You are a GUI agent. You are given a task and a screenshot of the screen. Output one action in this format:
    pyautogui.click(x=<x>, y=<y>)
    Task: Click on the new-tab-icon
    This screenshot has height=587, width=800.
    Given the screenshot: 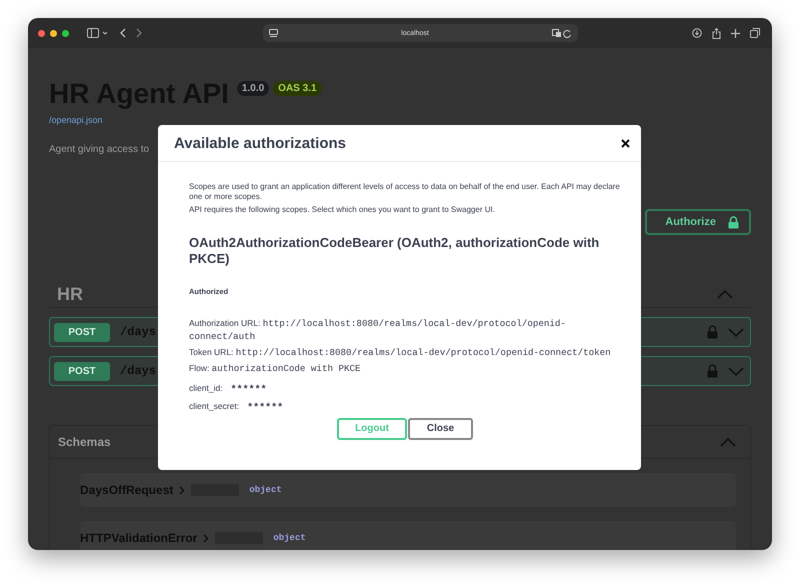 What is the action you would take?
    pyautogui.click(x=735, y=33)
    